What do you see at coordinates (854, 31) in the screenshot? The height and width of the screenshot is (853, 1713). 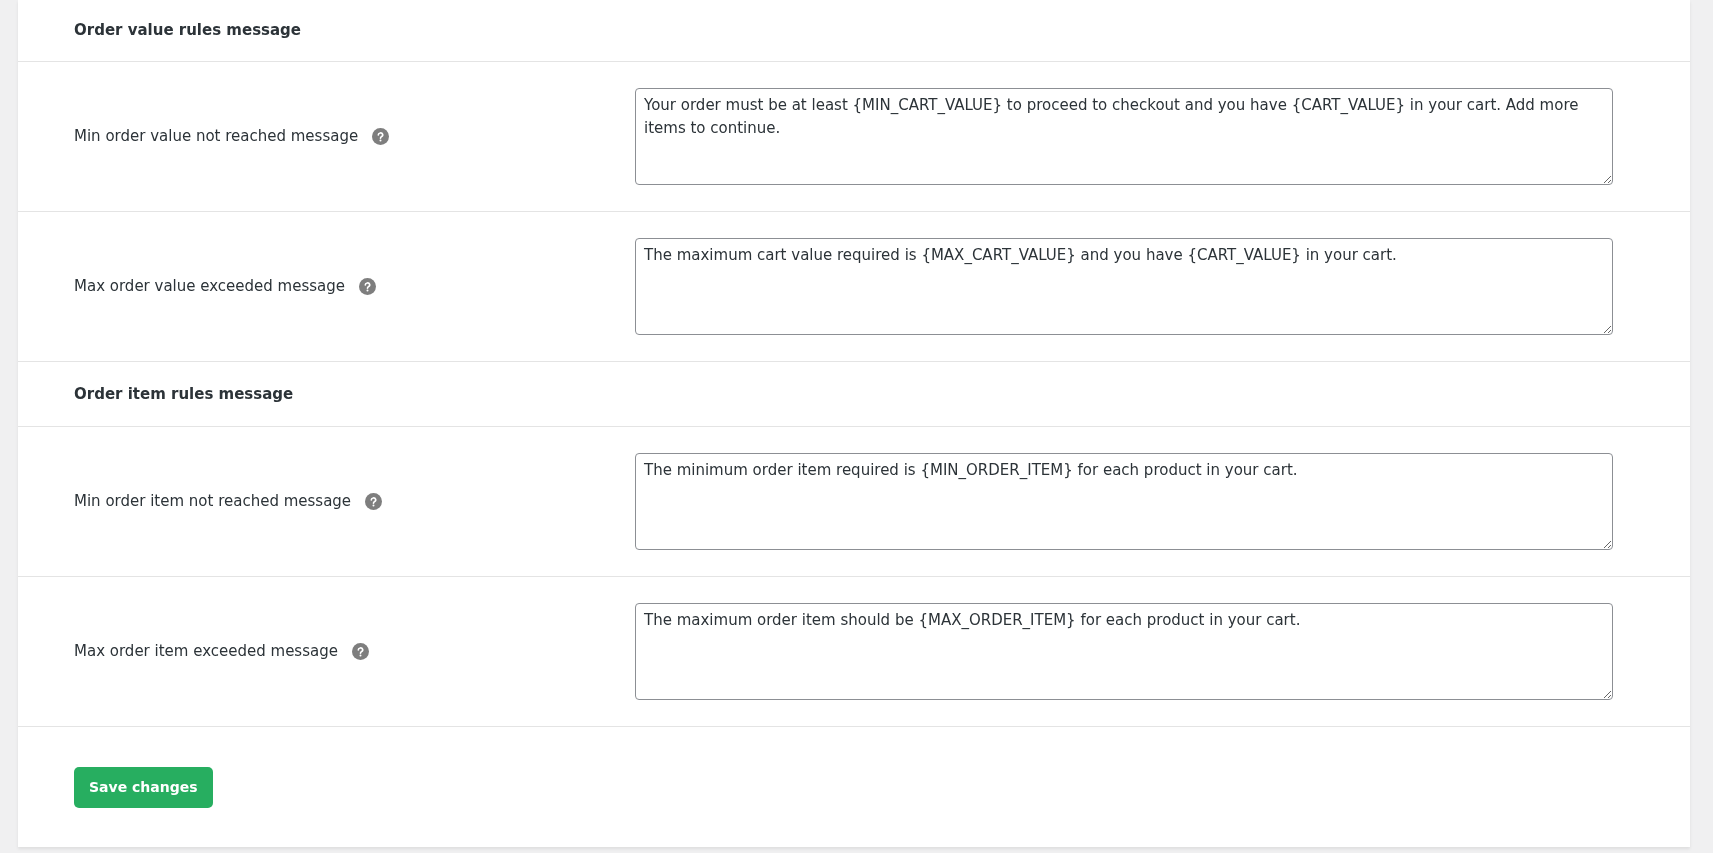 I see `section-heading: Order value rules message` at bounding box center [854, 31].